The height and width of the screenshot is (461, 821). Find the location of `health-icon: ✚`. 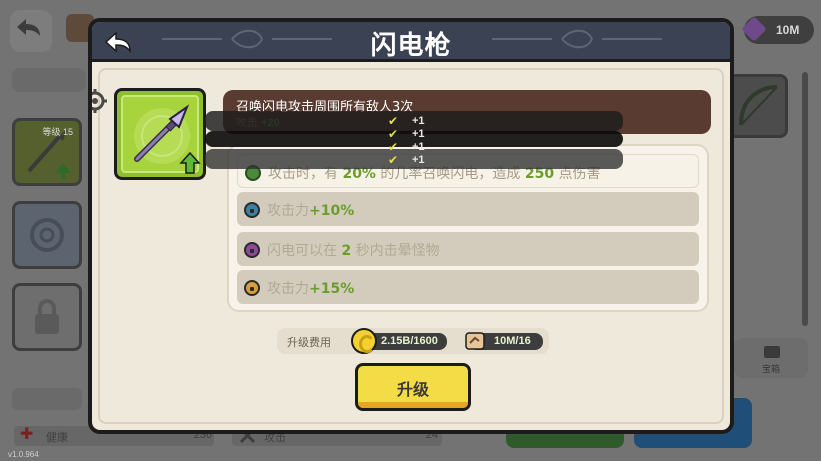

health-icon: ✚ is located at coordinates (27, 434).